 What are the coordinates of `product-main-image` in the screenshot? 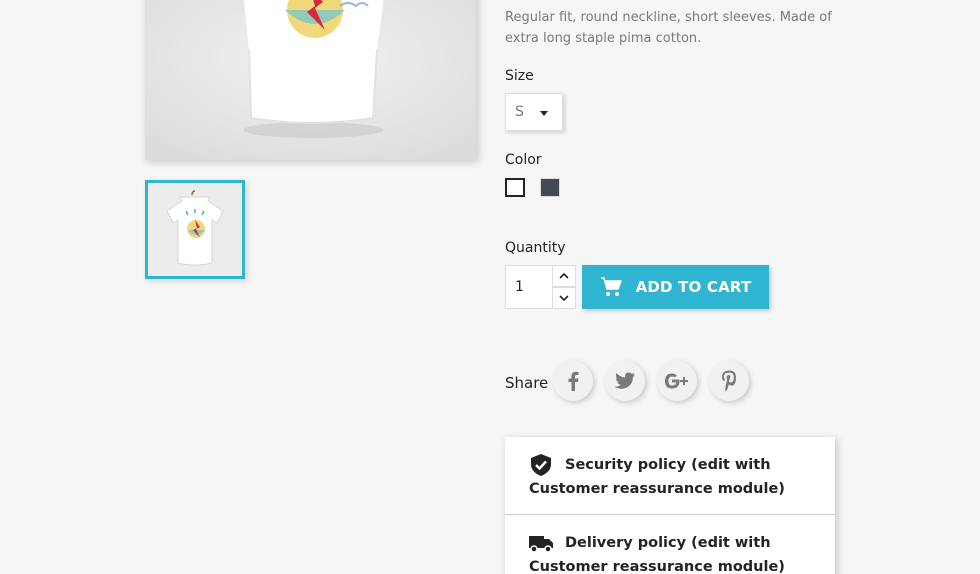 It's located at (310, 80).